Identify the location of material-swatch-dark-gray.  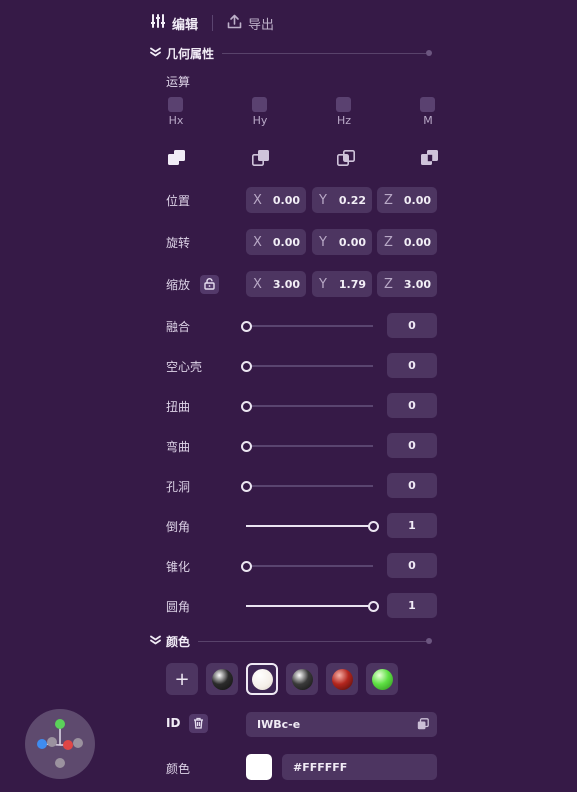
(302, 679).